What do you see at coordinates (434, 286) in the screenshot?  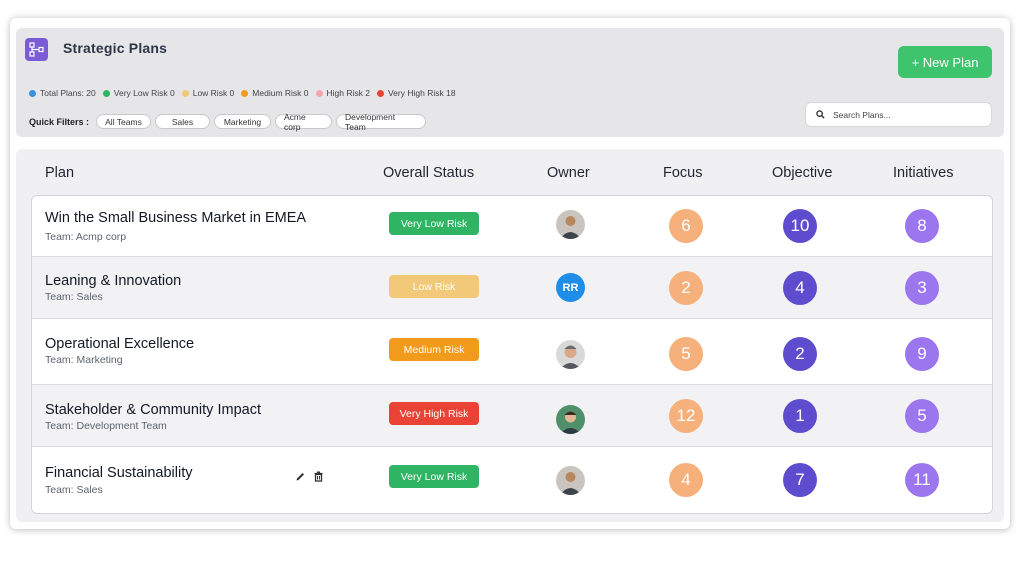 I see `status-badge: Low Risk` at bounding box center [434, 286].